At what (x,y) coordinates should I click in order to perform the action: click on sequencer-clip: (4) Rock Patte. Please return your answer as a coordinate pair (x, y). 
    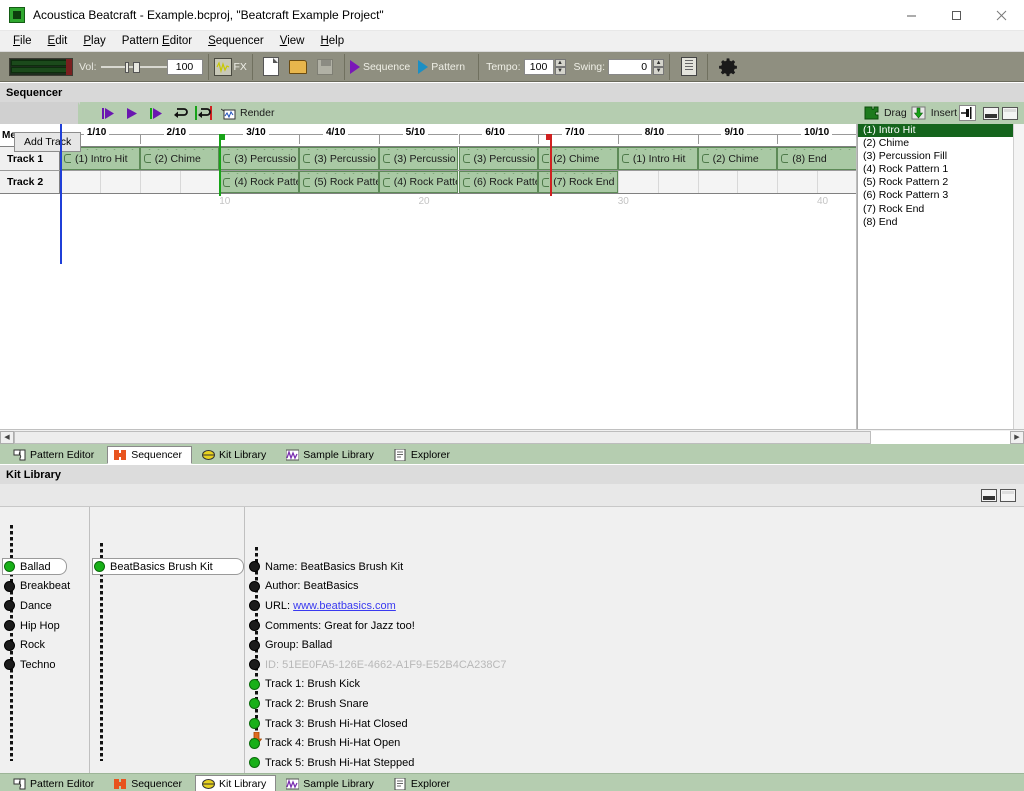
    Looking at the image, I should click on (418, 182).